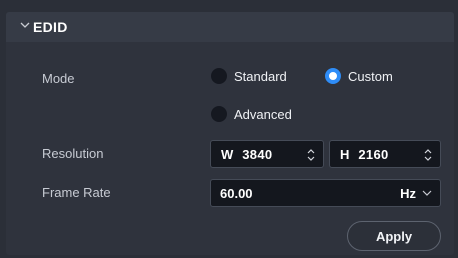 This screenshot has width=458, height=258. I want to click on edid-section-header: EDID, so click(230, 27).